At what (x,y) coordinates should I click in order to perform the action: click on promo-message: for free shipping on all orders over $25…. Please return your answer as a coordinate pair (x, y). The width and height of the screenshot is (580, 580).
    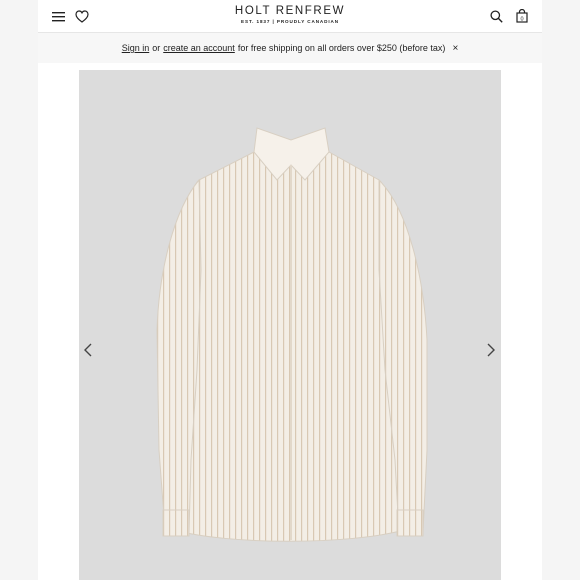
    Looking at the image, I should click on (341, 48).